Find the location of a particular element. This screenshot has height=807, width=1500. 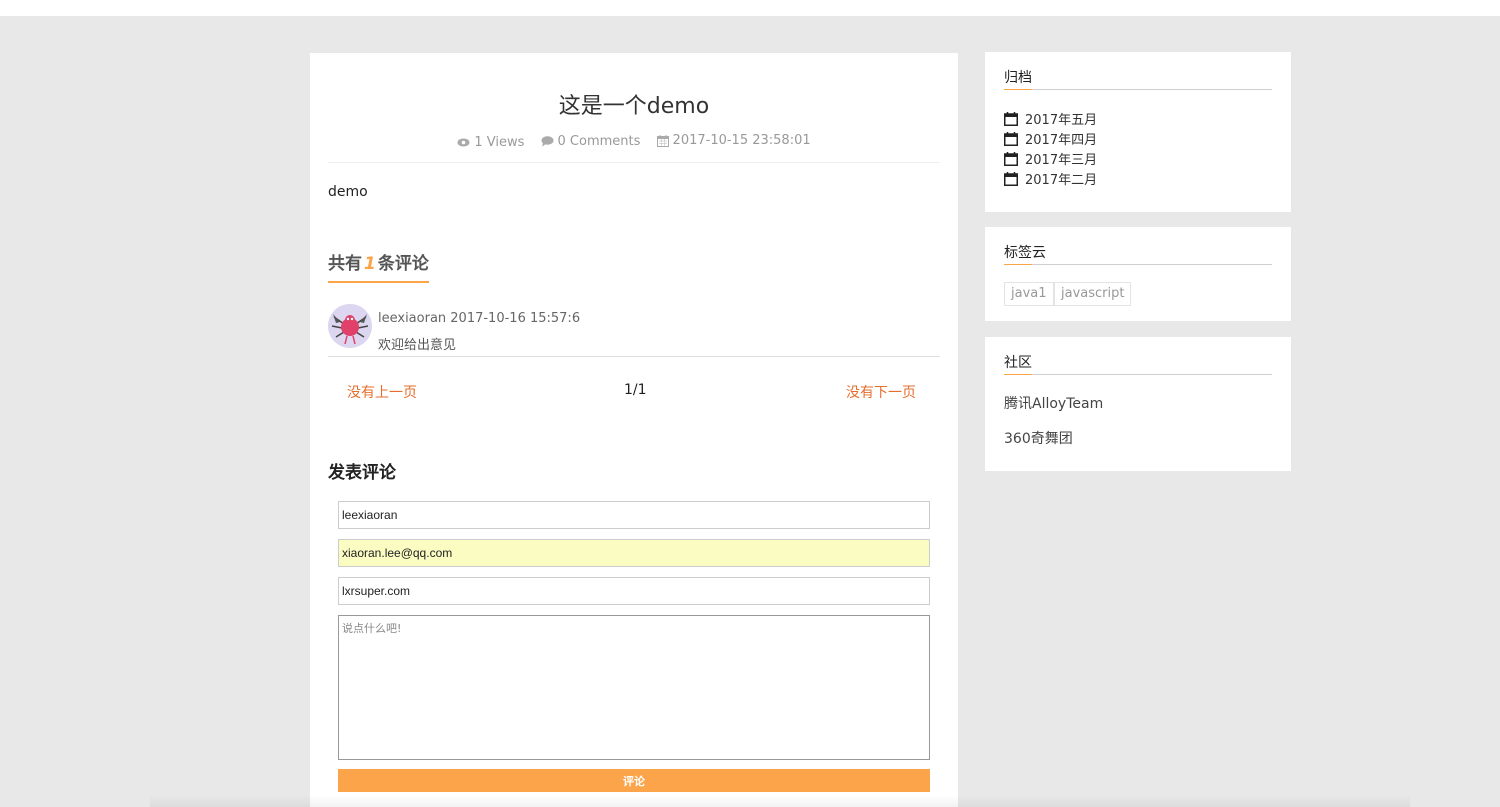

archive-item: 2017年二月 is located at coordinates (1050, 178).